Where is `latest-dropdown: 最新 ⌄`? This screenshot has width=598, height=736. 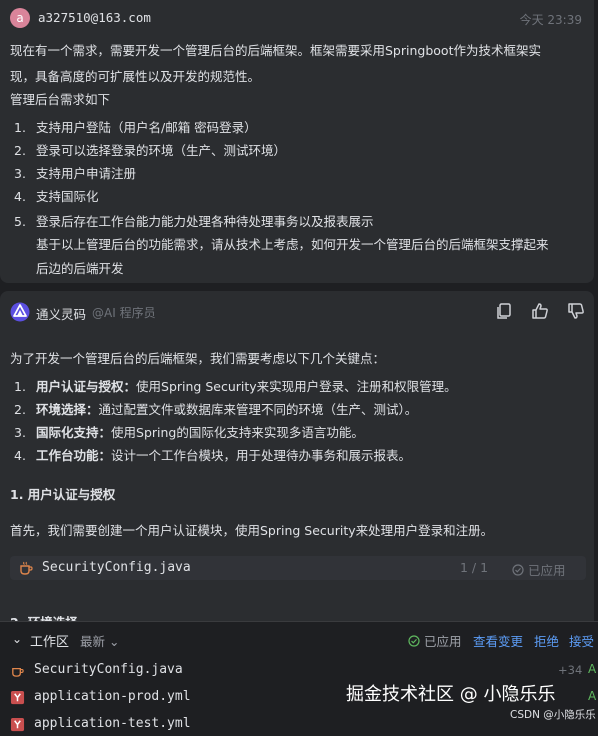 latest-dropdown: 最新 ⌄ is located at coordinates (99, 640).